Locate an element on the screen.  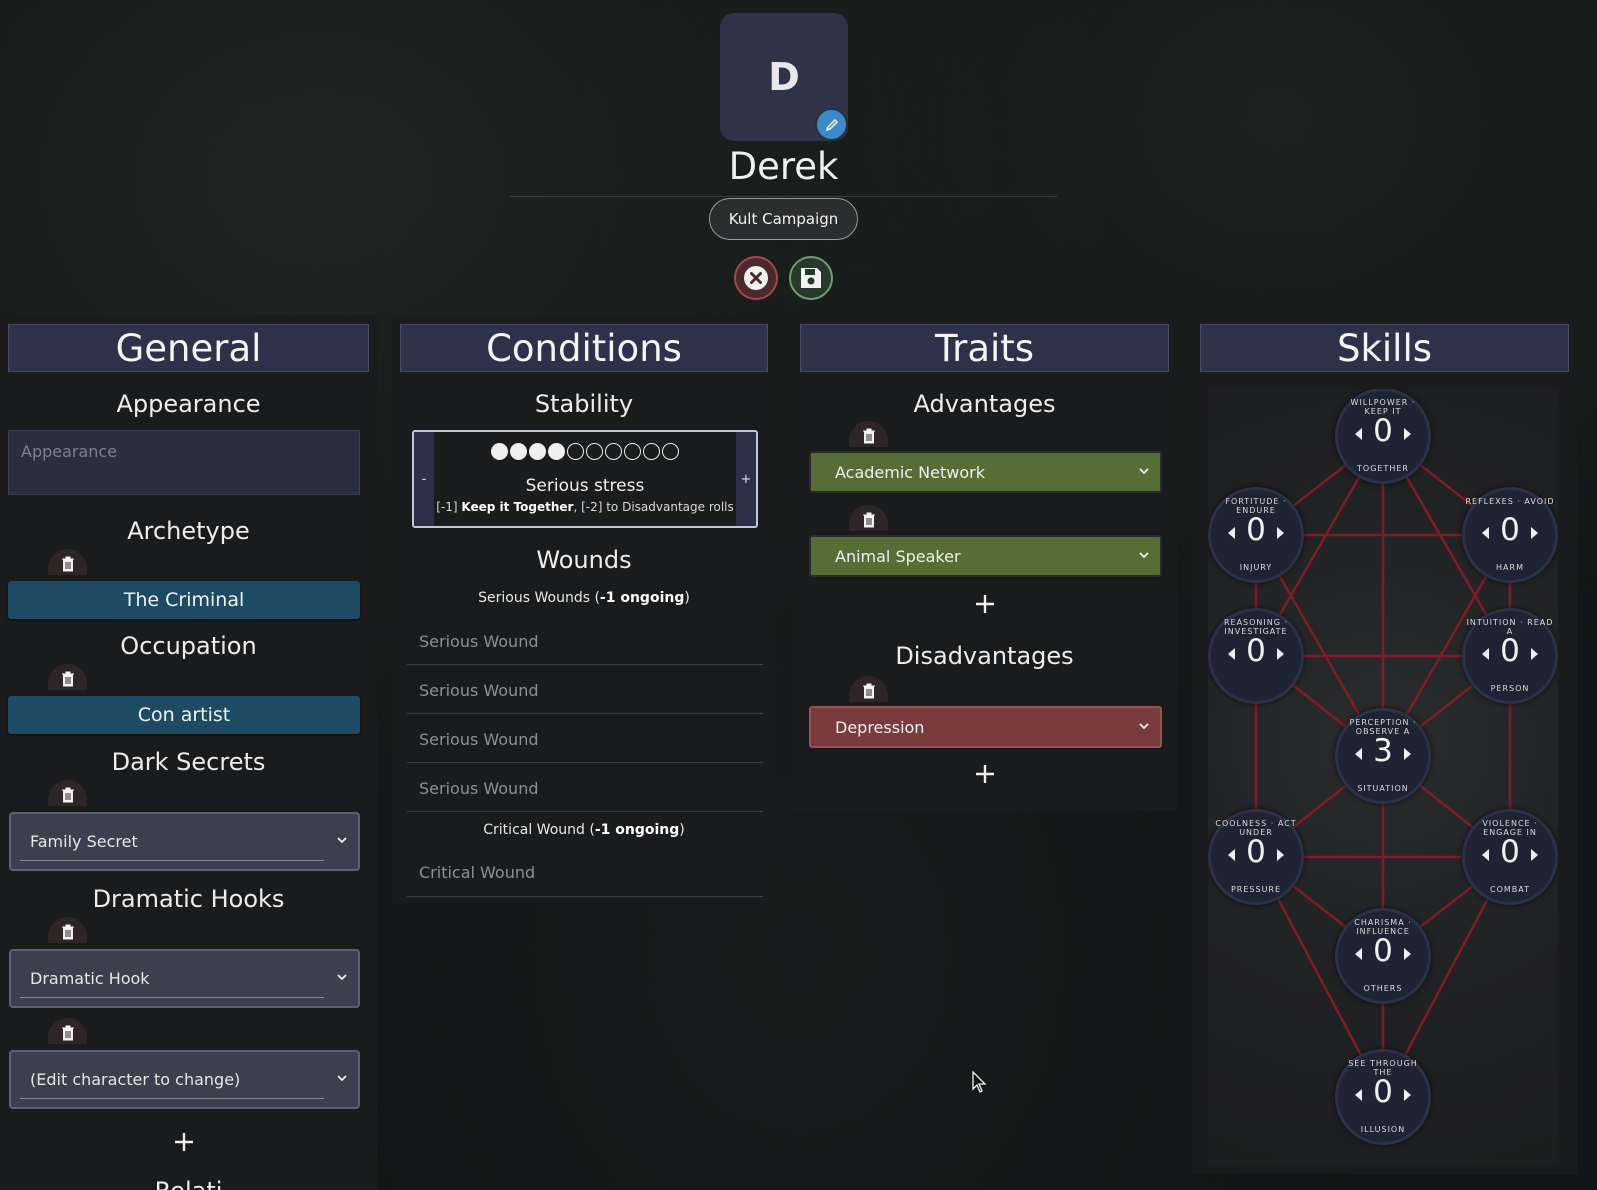
avatar-letter: D is located at coordinates (784, 77).